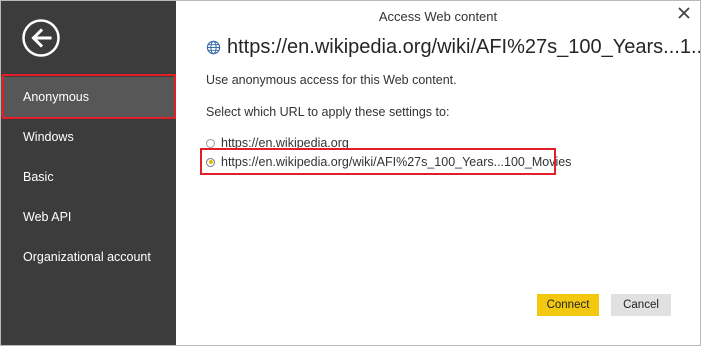 This screenshot has height=346, width=701. What do you see at coordinates (38, 177) in the screenshot?
I see `sidebar-item-label: Basic` at bounding box center [38, 177].